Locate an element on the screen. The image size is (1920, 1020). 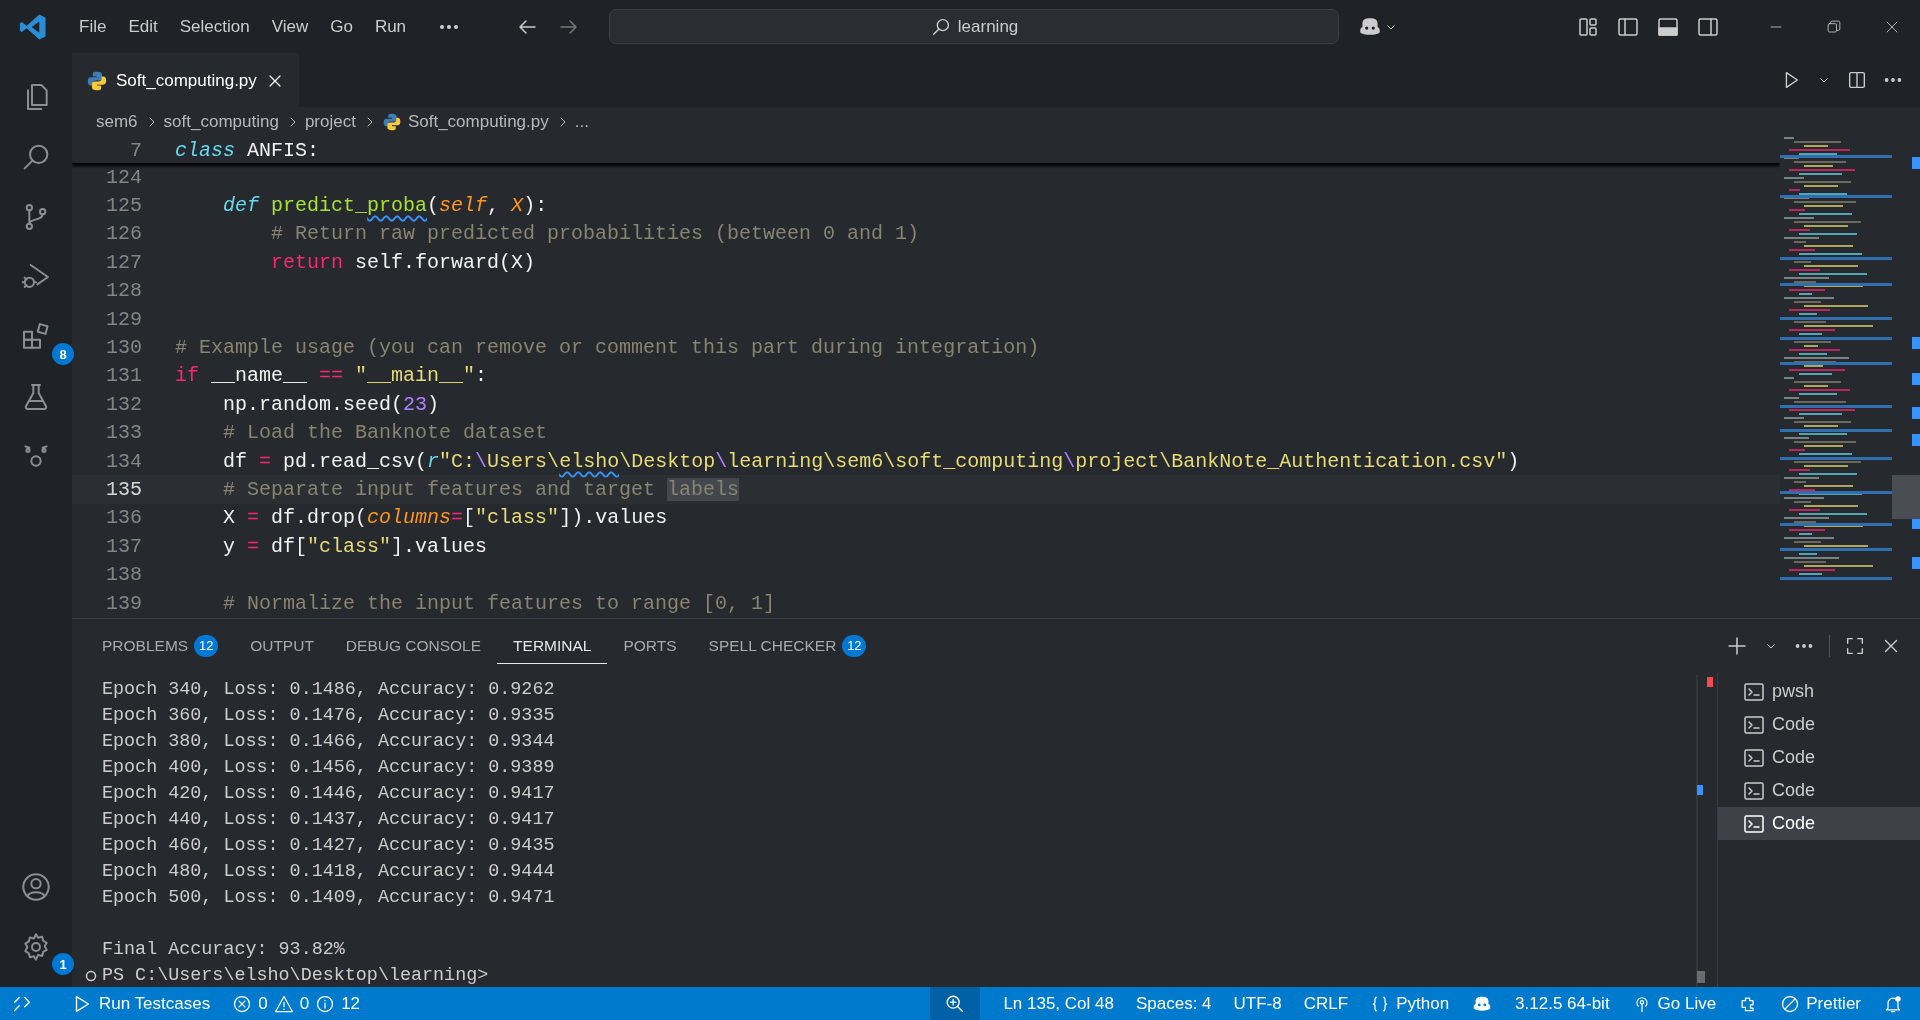
split-editor-icon is located at coordinates (1857, 80).